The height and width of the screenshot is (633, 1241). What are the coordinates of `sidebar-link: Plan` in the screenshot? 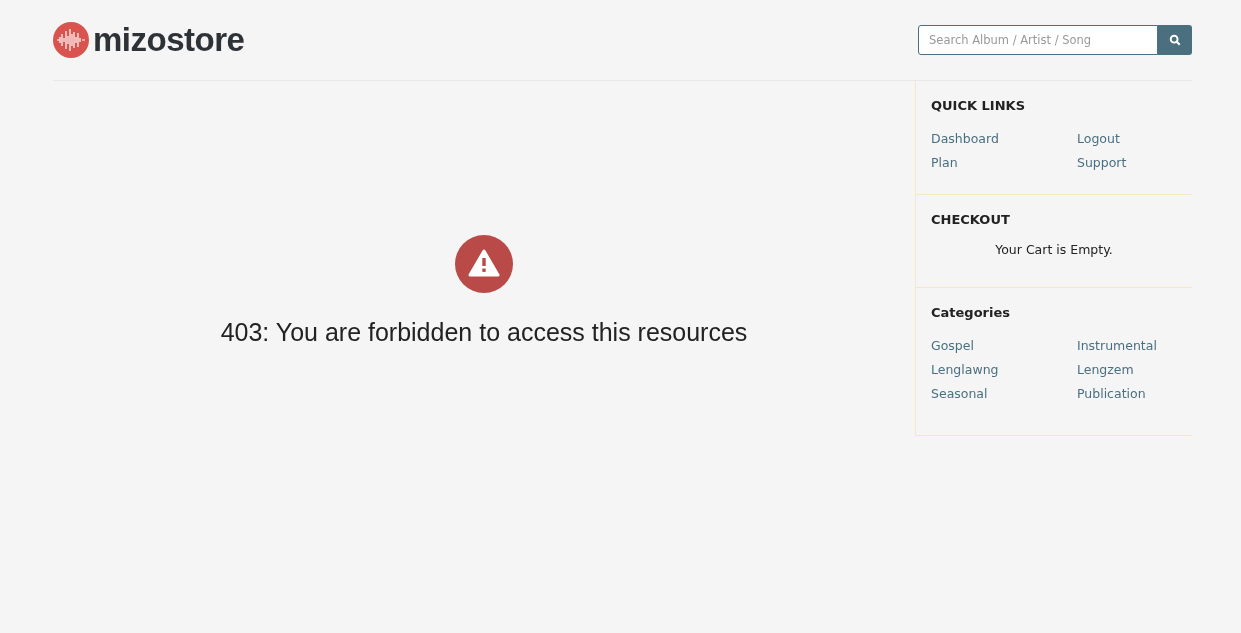 It's located at (944, 163).